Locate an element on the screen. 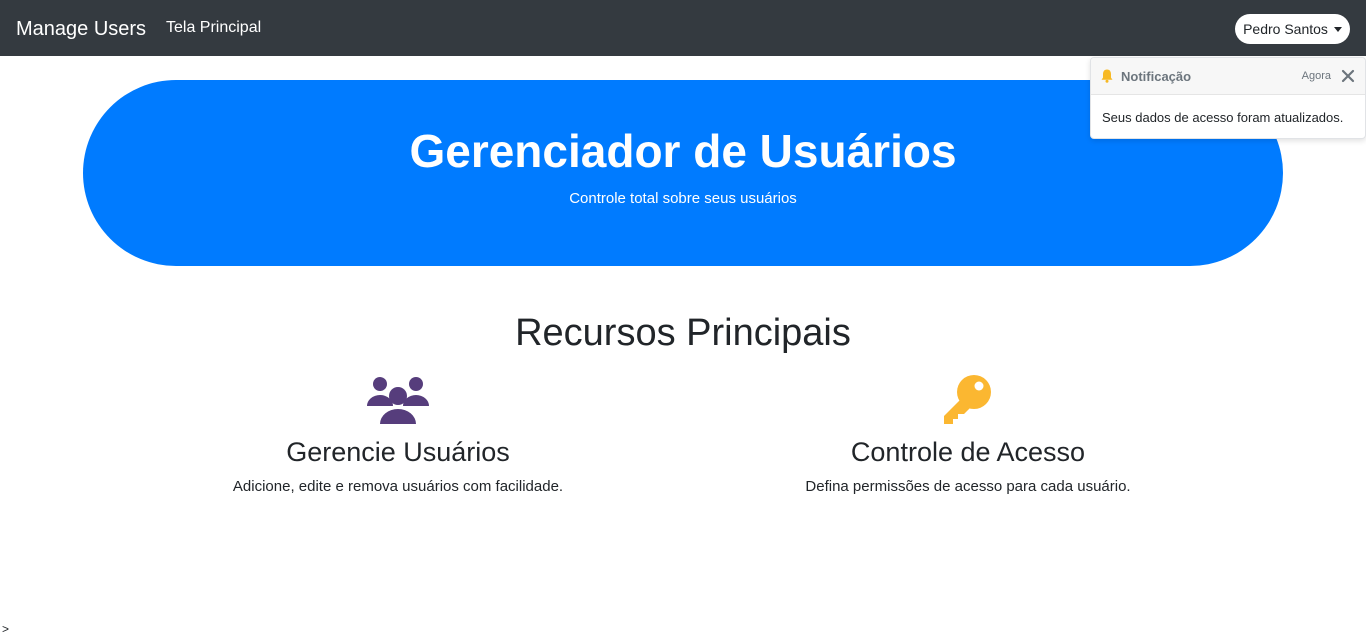 The image size is (1366, 641). toast-title: Notificação is located at coordinates (1156, 76).